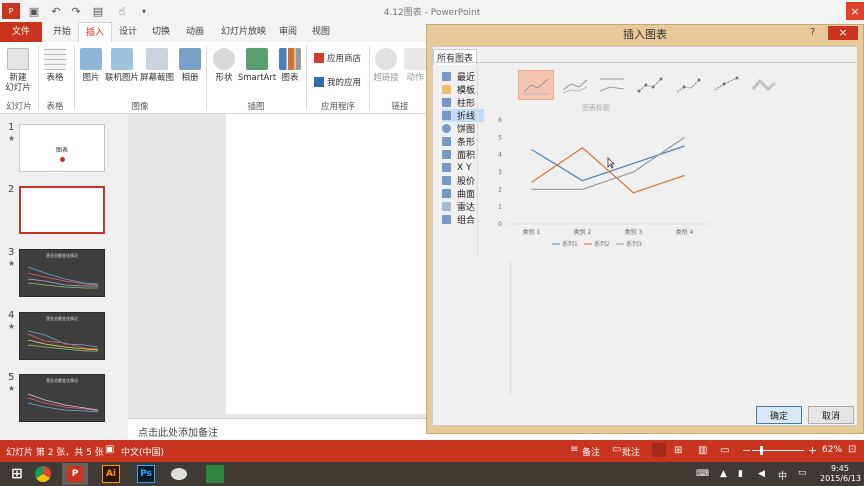 The image size is (864, 486). I want to click on windows-start-icon: ⊞, so click(17, 474).